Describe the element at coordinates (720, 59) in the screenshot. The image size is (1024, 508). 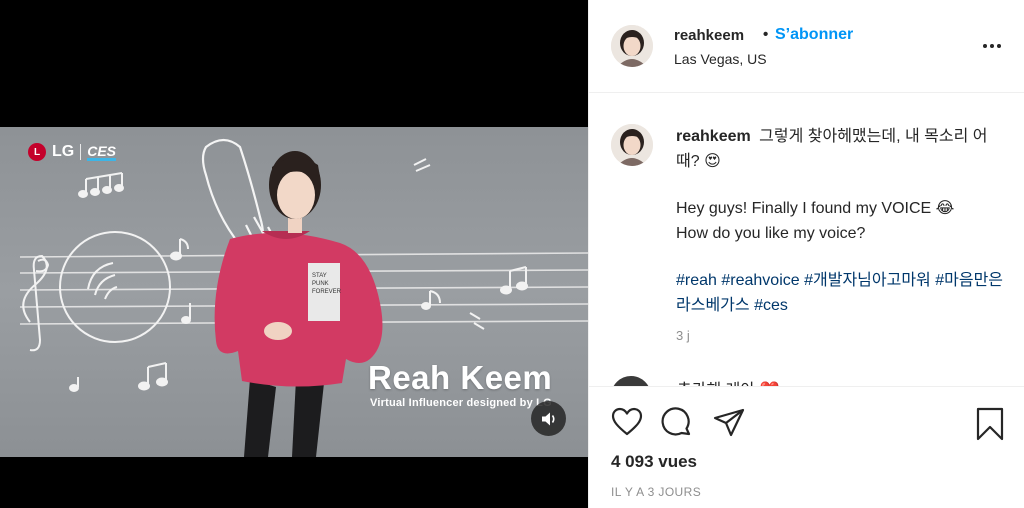
I see `post-location: Las Vegas, US` at that location.